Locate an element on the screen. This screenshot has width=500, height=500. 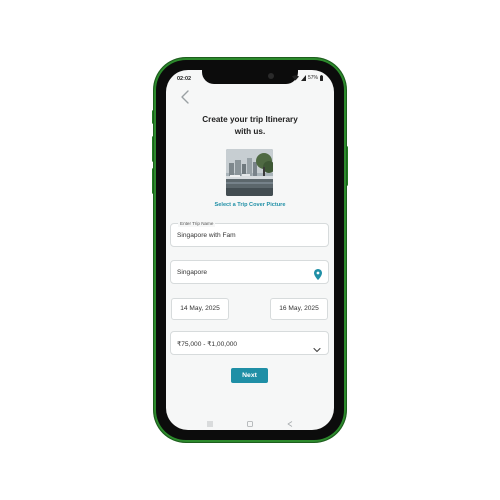
trip-name-label: Enter Trip Name is located at coordinates (197, 223).